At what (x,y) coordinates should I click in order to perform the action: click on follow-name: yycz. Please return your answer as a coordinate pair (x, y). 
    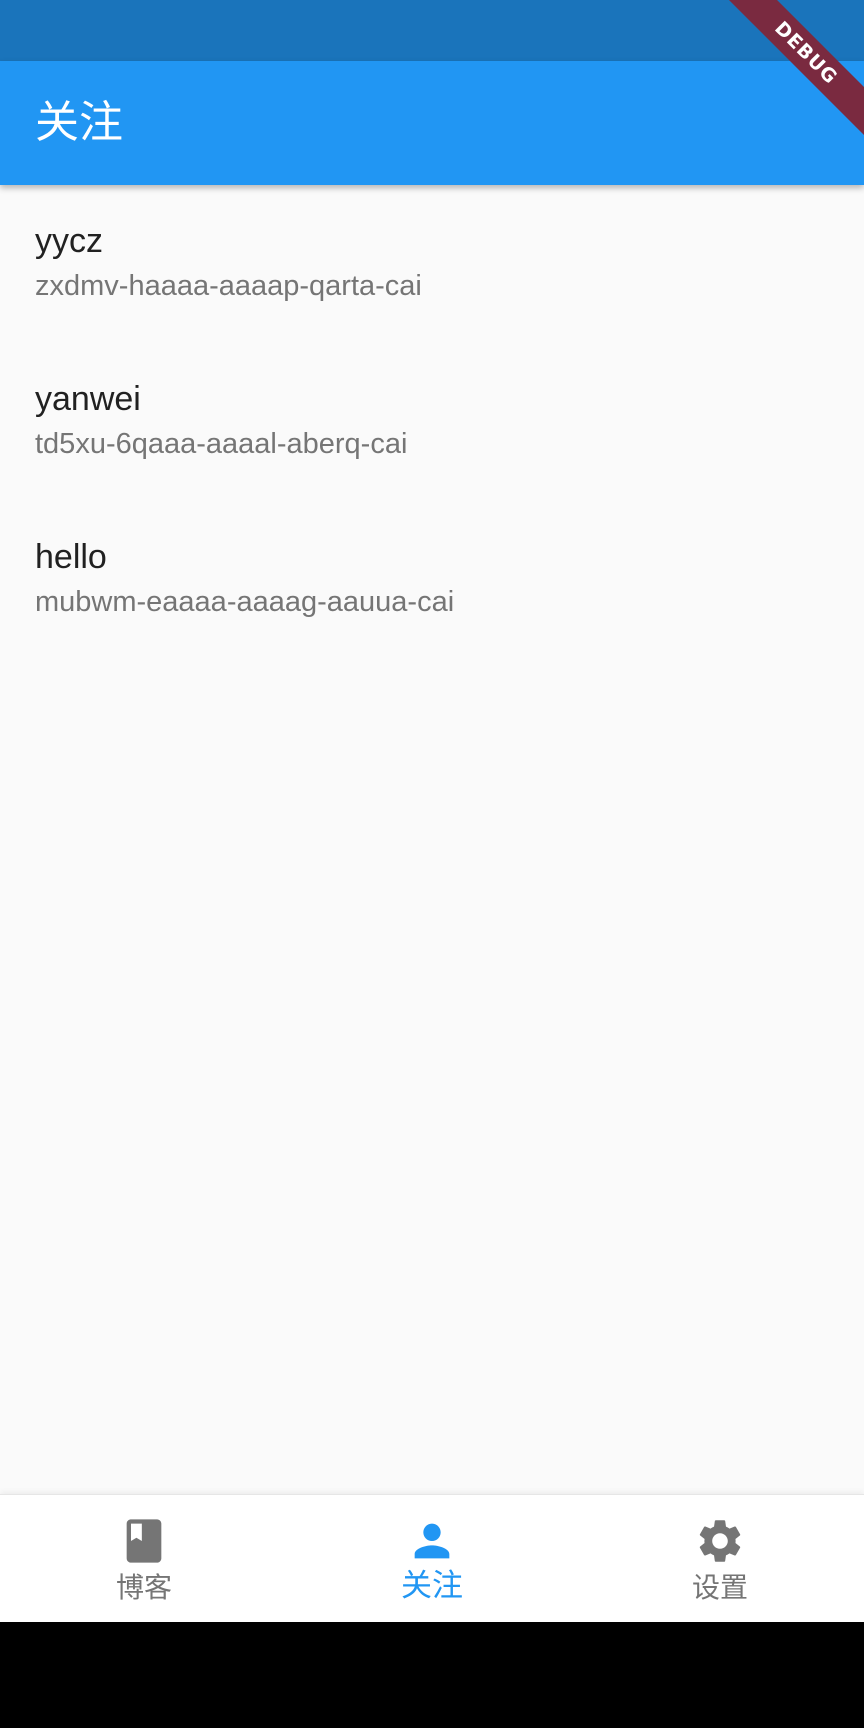
    Looking at the image, I should click on (69, 241).